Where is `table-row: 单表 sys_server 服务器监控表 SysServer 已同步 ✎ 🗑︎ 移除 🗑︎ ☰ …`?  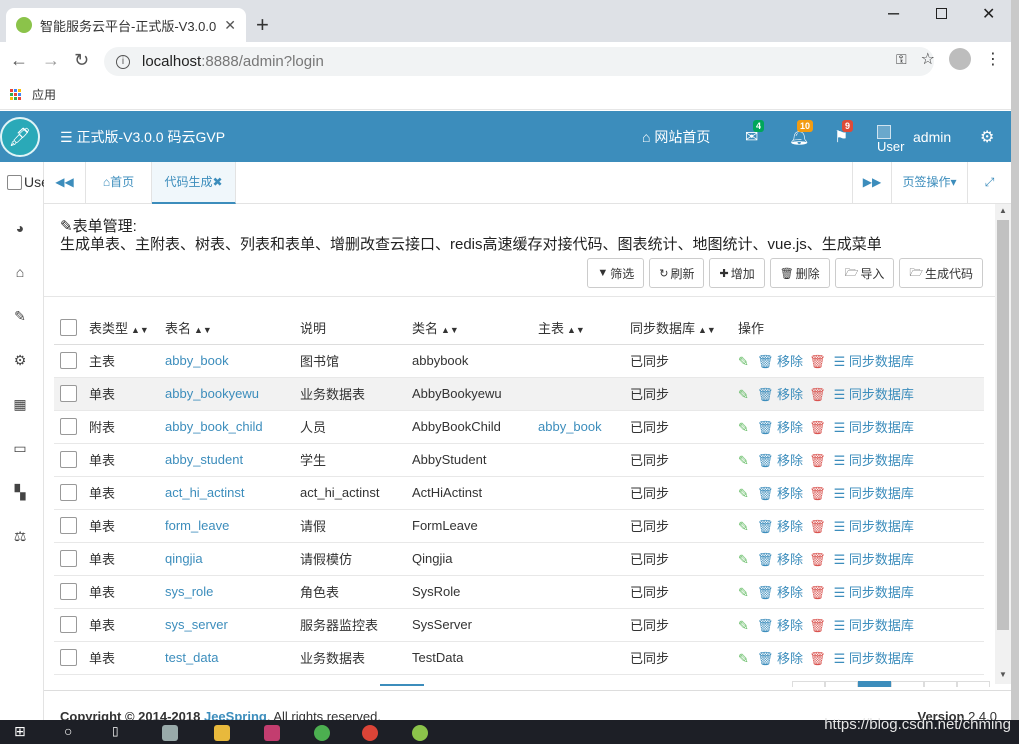 table-row: 单表 sys_server 服务器监控表 SysServer 已同步 ✎ 🗑︎ 移除 🗑︎ ☰ … is located at coordinates (519, 625).